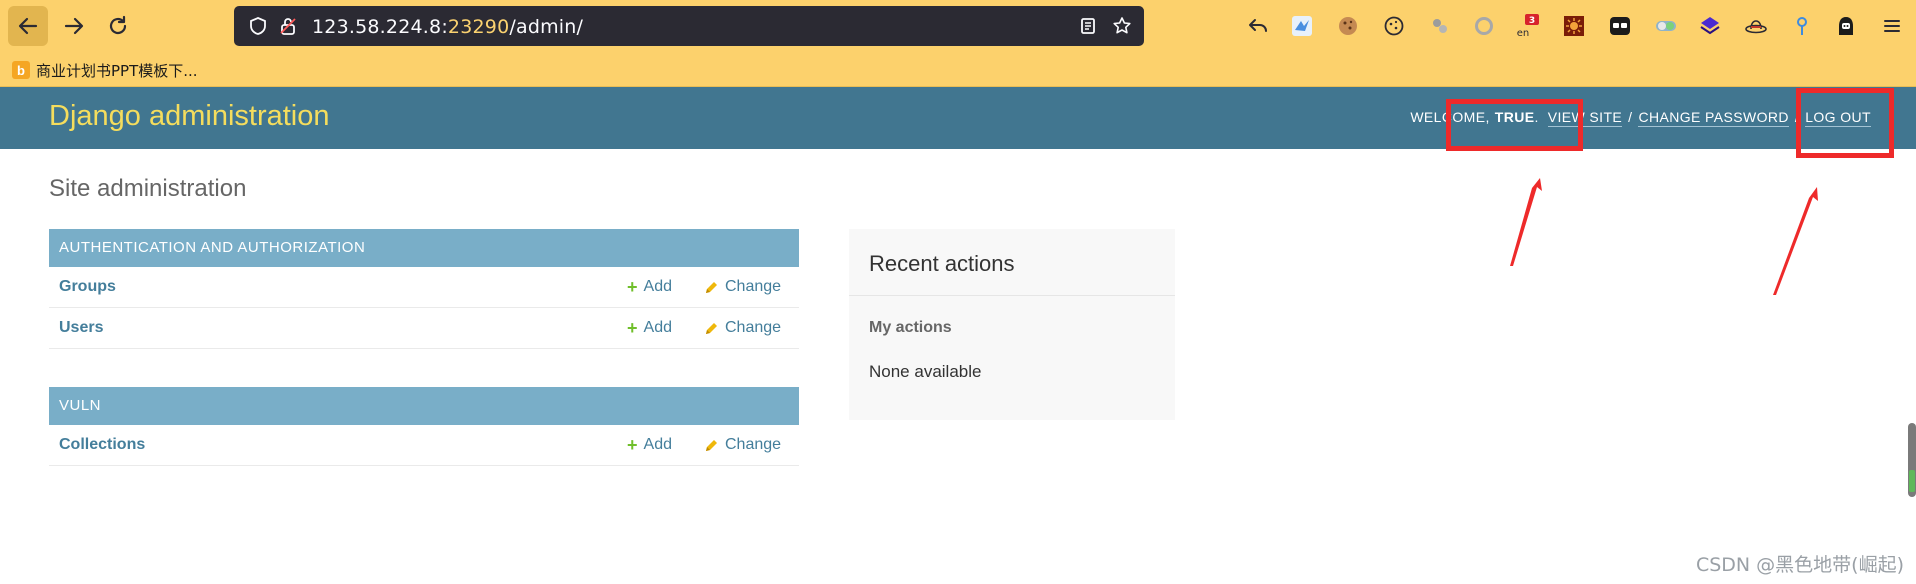 The image size is (1916, 584). Describe the element at coordinates (1799, 565) in the screenshot. I see `watermark: CSDN @黑色地带(崛起)` at that location.